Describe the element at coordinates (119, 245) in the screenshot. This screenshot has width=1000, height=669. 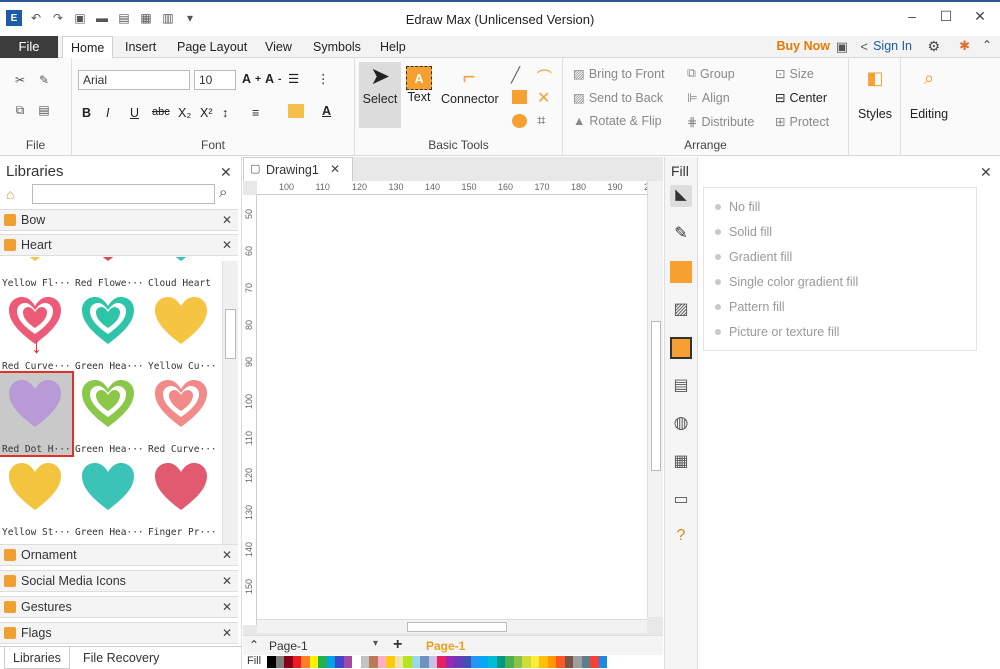
I see `category-heart: Heart ✕` at that location.